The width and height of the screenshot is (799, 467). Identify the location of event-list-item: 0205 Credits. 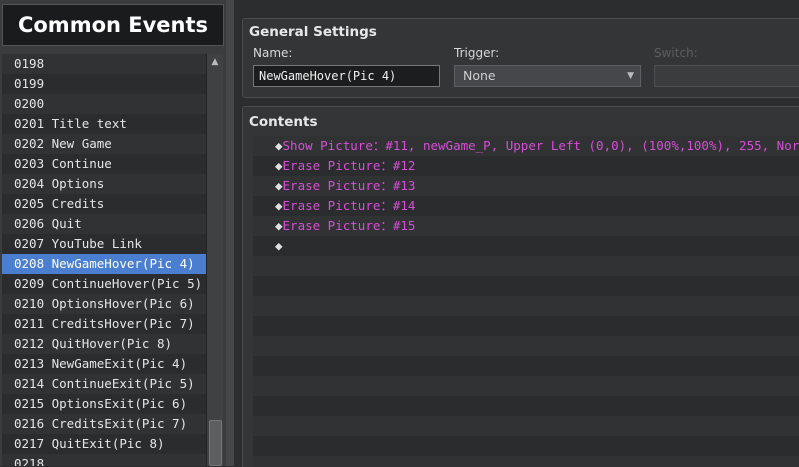
(104, 204).